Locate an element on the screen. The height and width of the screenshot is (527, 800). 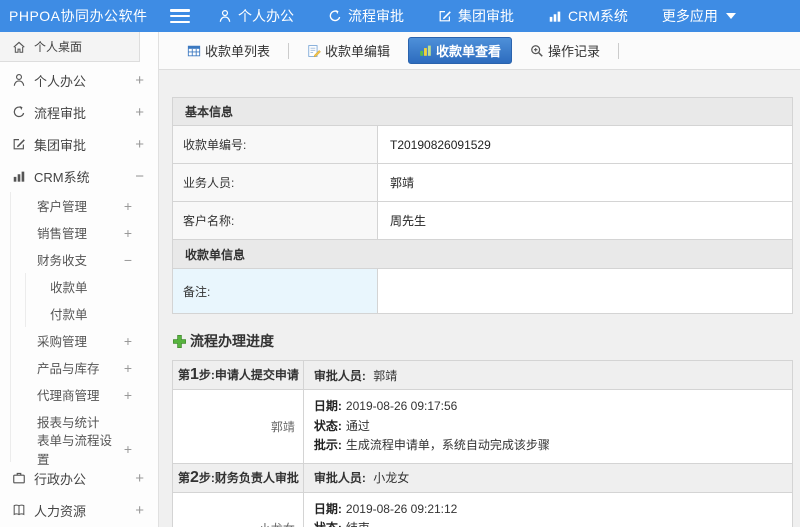
sidebar-item-label: 代理商管理 is located at coordinates (68, 396).